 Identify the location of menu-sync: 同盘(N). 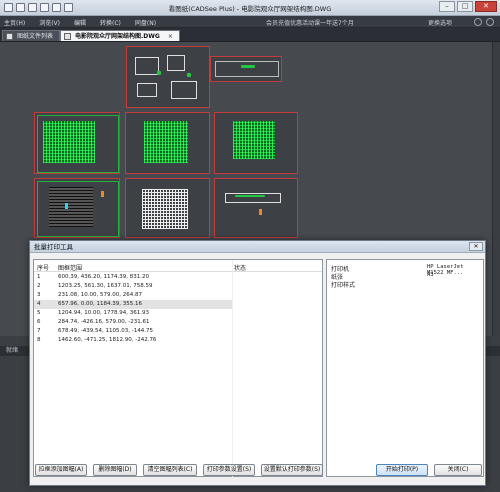
(145, 22).